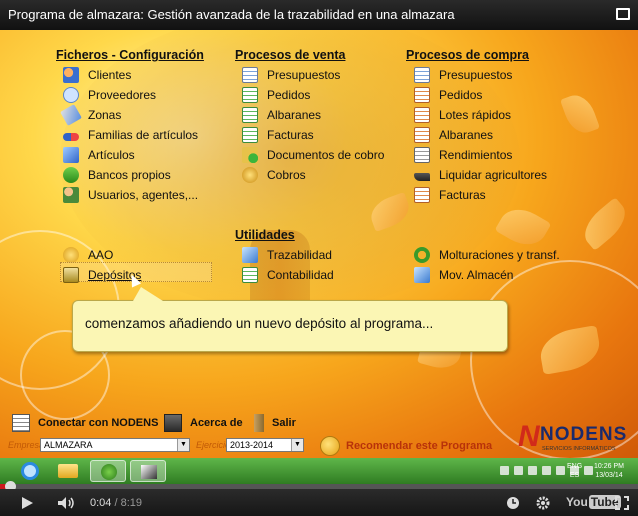  I want to click on menu-contabilidad: Contabilidad, so click(288, 275).